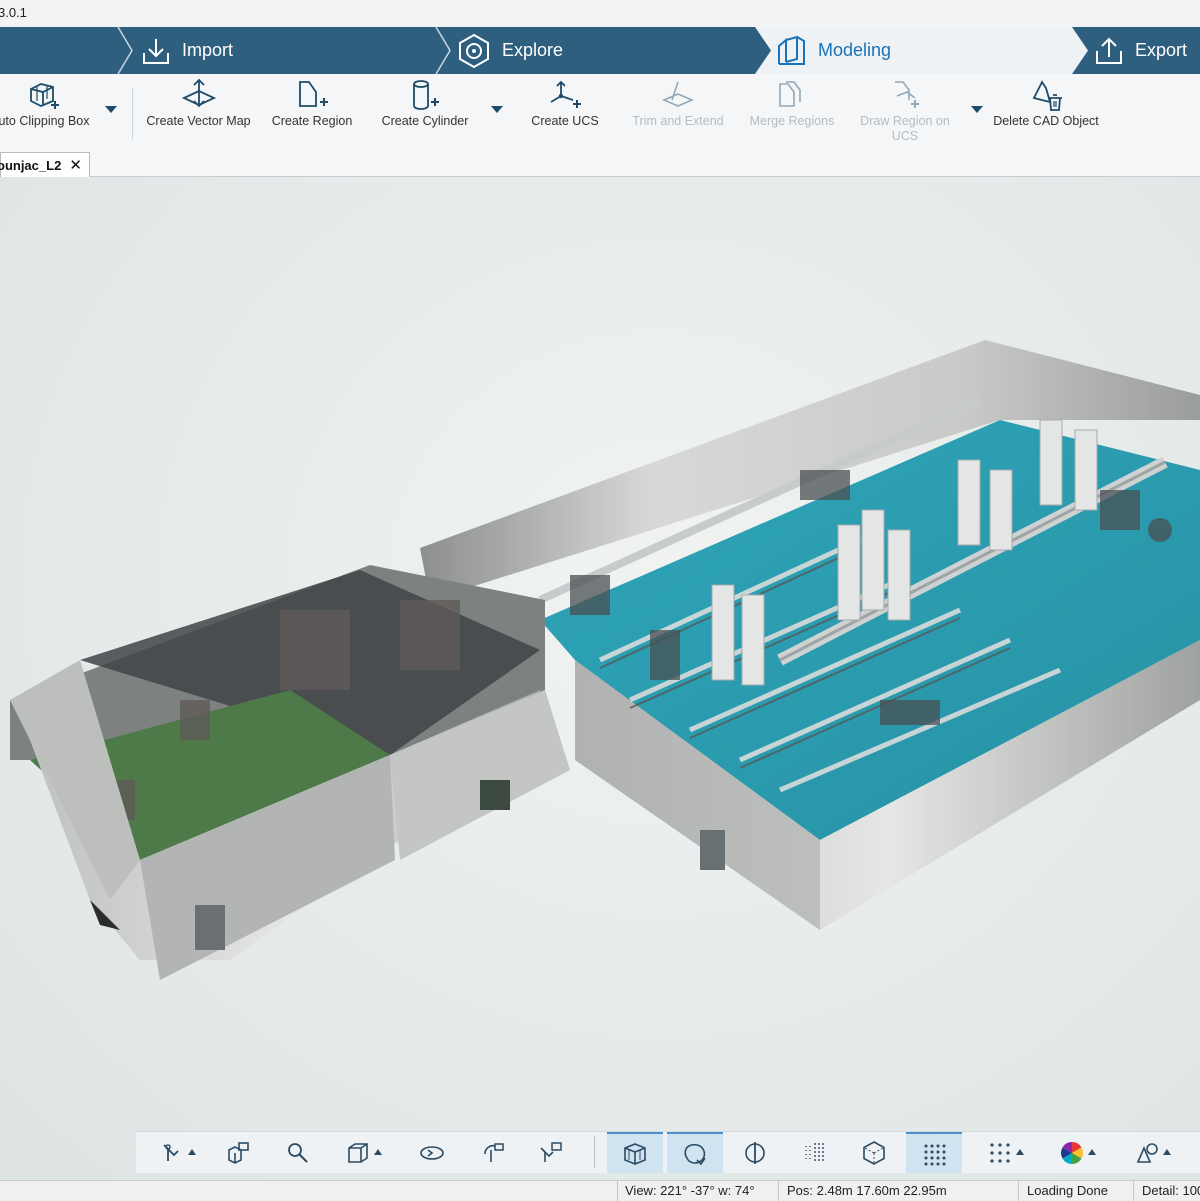 This screenshot has height=1201, width=1200. What do you see at coordinates (208, 50) in the screenshot?
I see `stage-import-label: Import` at bounding box center [208, 50].